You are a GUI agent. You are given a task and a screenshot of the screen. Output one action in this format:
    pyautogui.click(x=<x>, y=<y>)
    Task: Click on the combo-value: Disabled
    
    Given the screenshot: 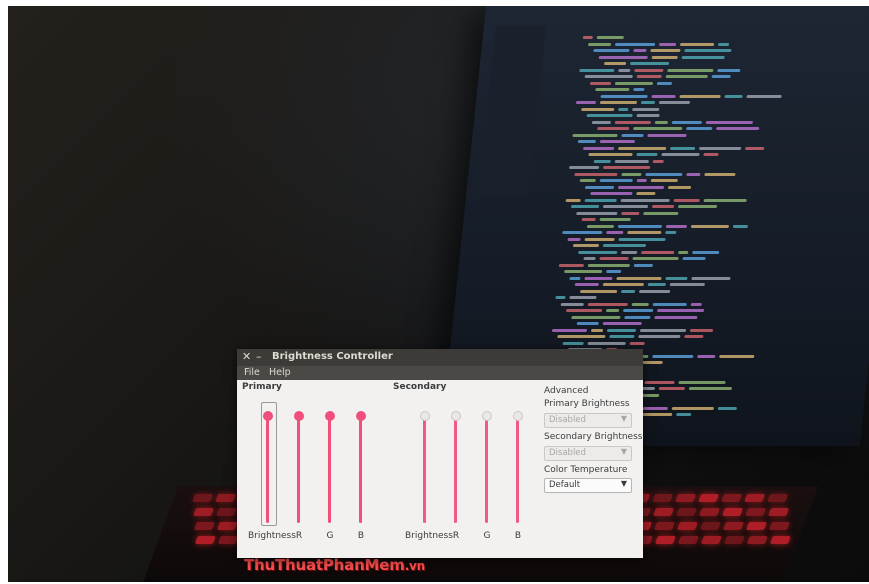 What is the action you would take?
    pyautogui.click(x=567, y=420)
    